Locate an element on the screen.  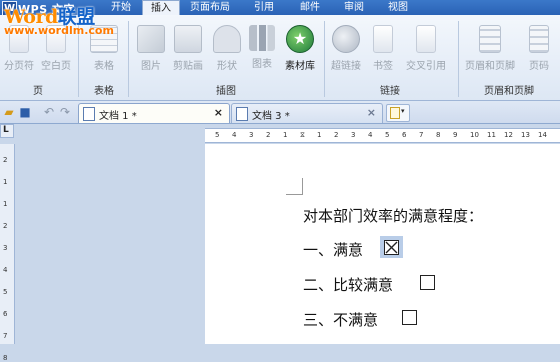
clipart-button: 剪贴画 is located at coordinates (188, 54).